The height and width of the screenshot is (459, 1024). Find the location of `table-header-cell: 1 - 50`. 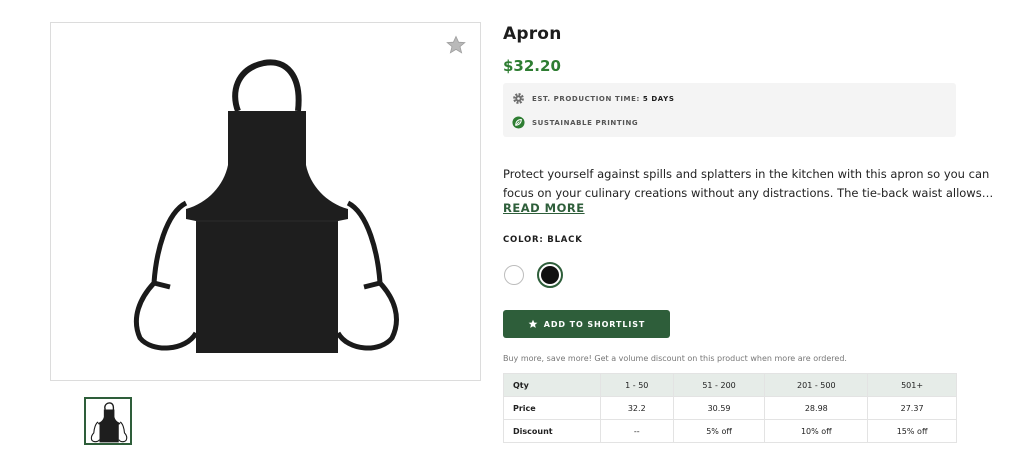

table-header-cell: 1 - 50 is located at coordinates (636, 385).